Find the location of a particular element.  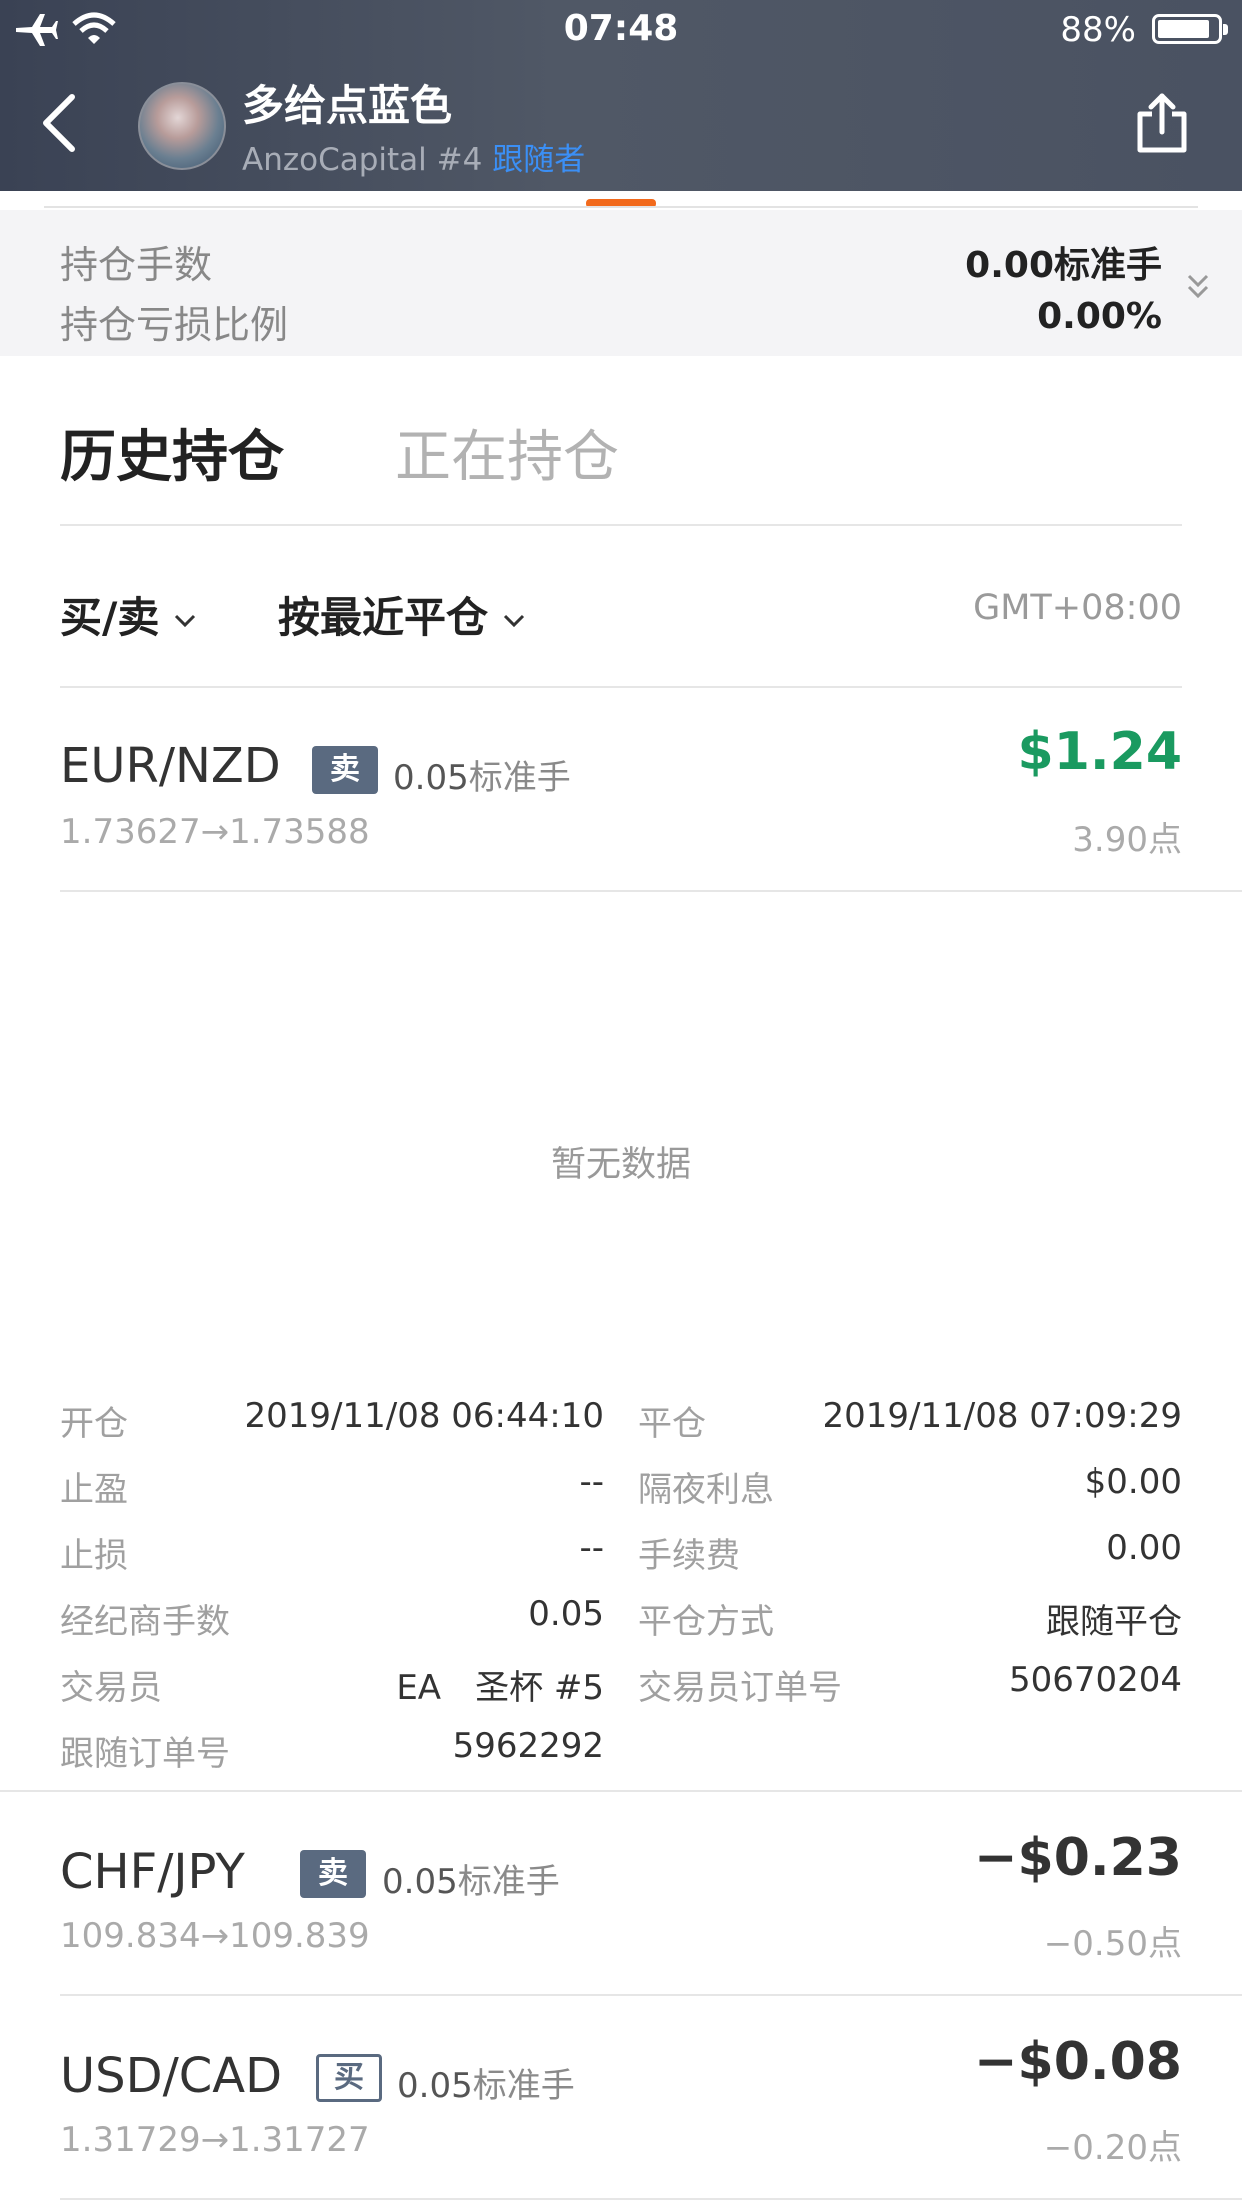

trade-profit: −$0.08 is located at coordinates (1077, 2062).